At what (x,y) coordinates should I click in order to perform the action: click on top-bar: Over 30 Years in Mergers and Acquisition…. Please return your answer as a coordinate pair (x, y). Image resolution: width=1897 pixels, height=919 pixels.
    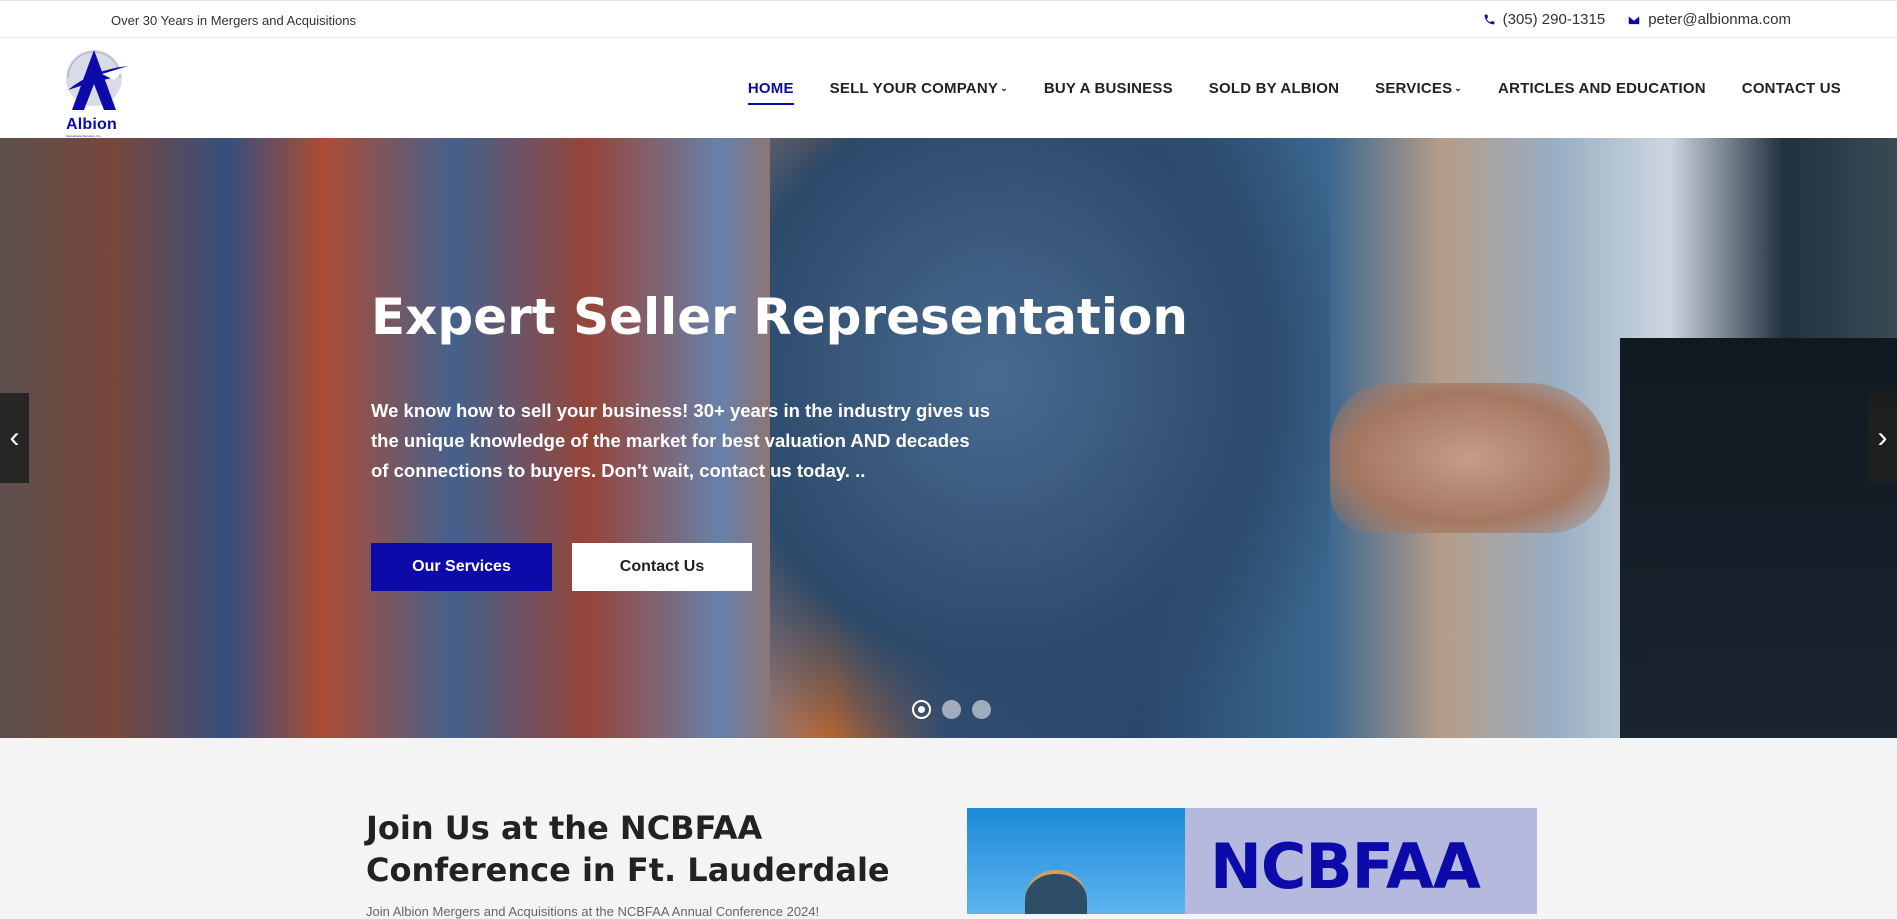
    Looking at the image, I should click on (948, 19).